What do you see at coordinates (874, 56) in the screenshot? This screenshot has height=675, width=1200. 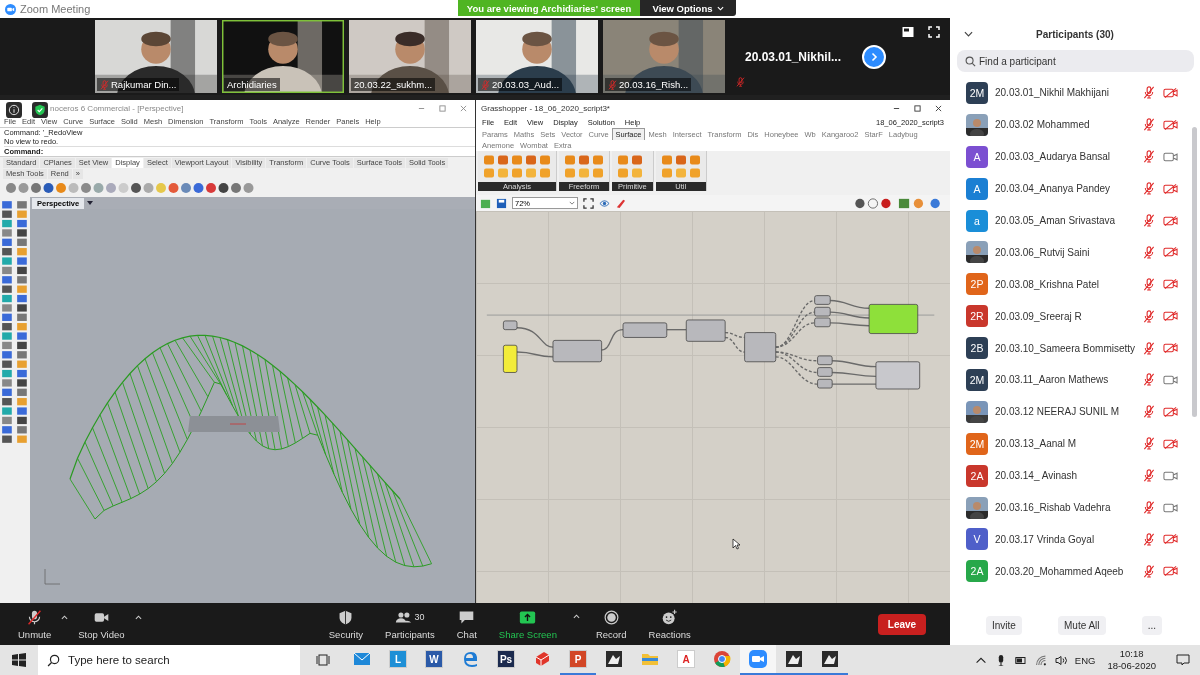 I see `next-page-button` at bounding box center [874, 56].